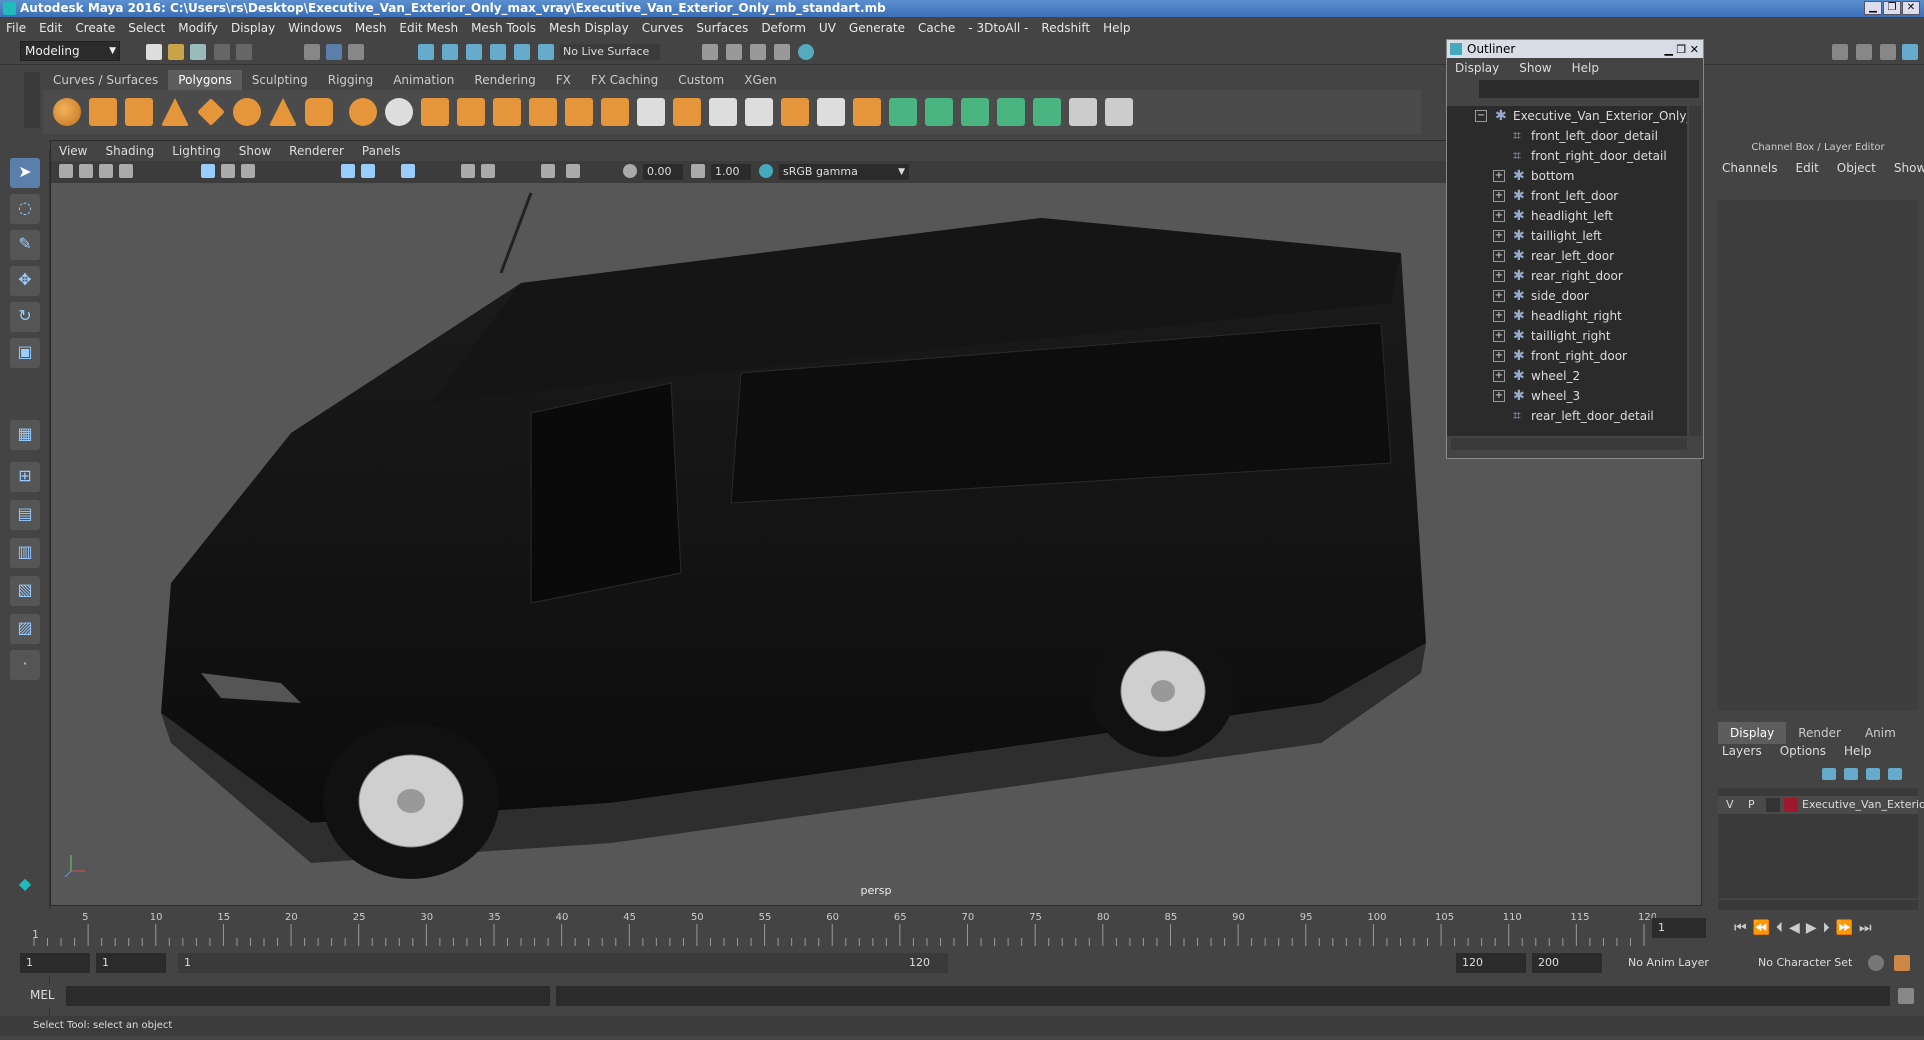  Describe the element at coordinates (806, 52) in the screenshot. I see `hypershade-icon` at that location.